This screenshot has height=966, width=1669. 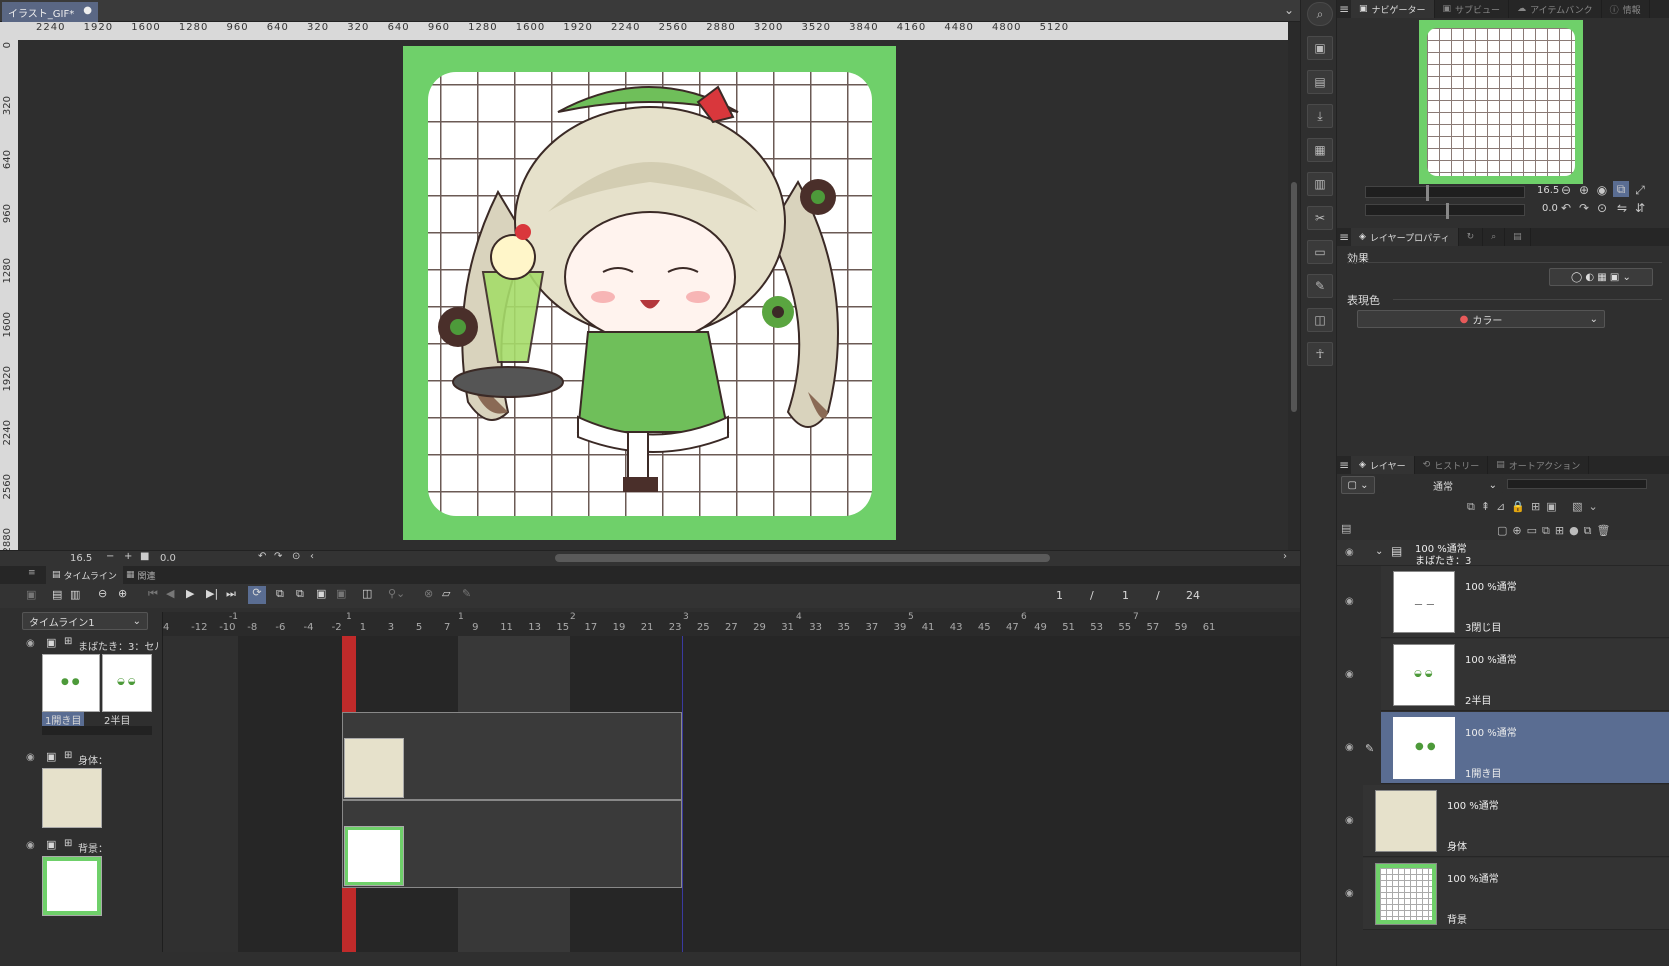 I want to click on fit-icon: ◉, so click(x=1602, y=190).